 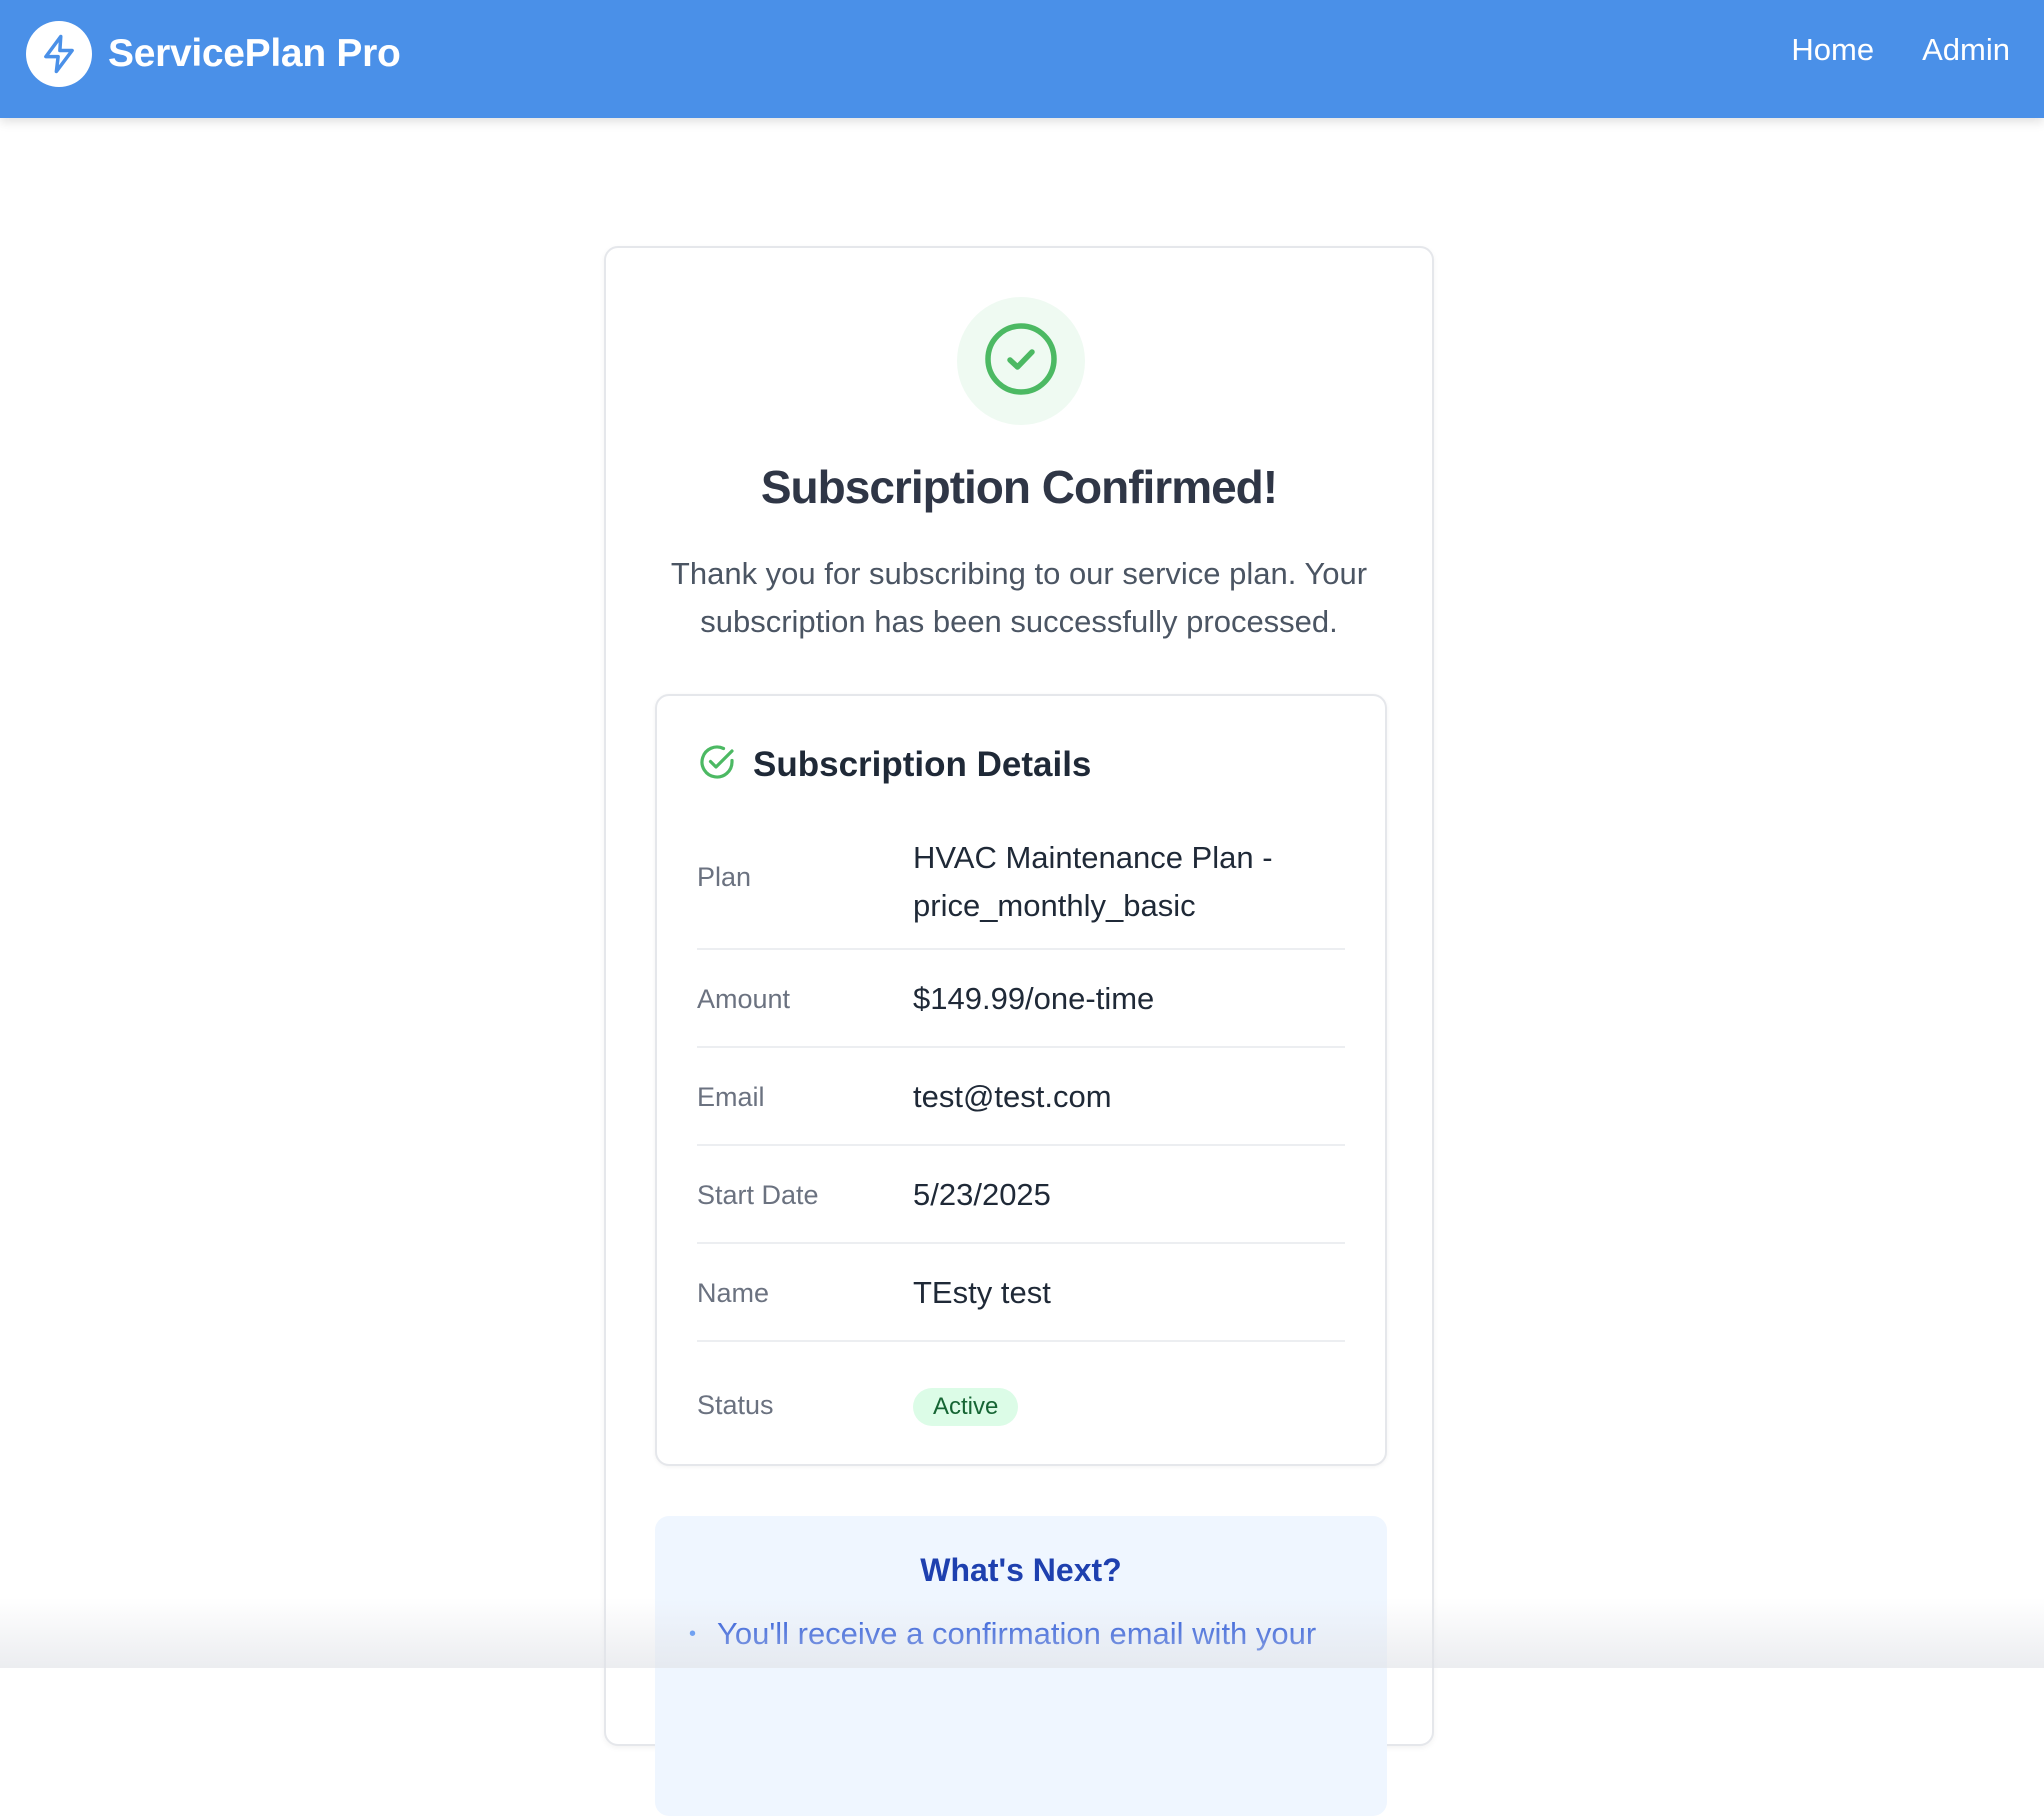 What do you see at coordinates (1128, 1404) in the screenshot?
I see `detail-value: Active` at bounding box center [1128, 1404].